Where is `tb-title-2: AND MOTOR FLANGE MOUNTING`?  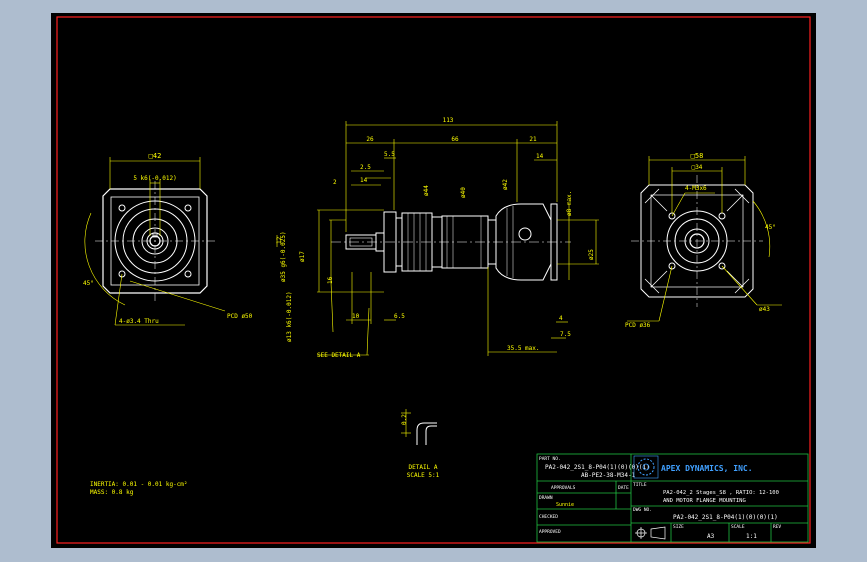 tb-title-2: AND MOTOR FLANGE MOUNTING is located at coordinates (704, 501).